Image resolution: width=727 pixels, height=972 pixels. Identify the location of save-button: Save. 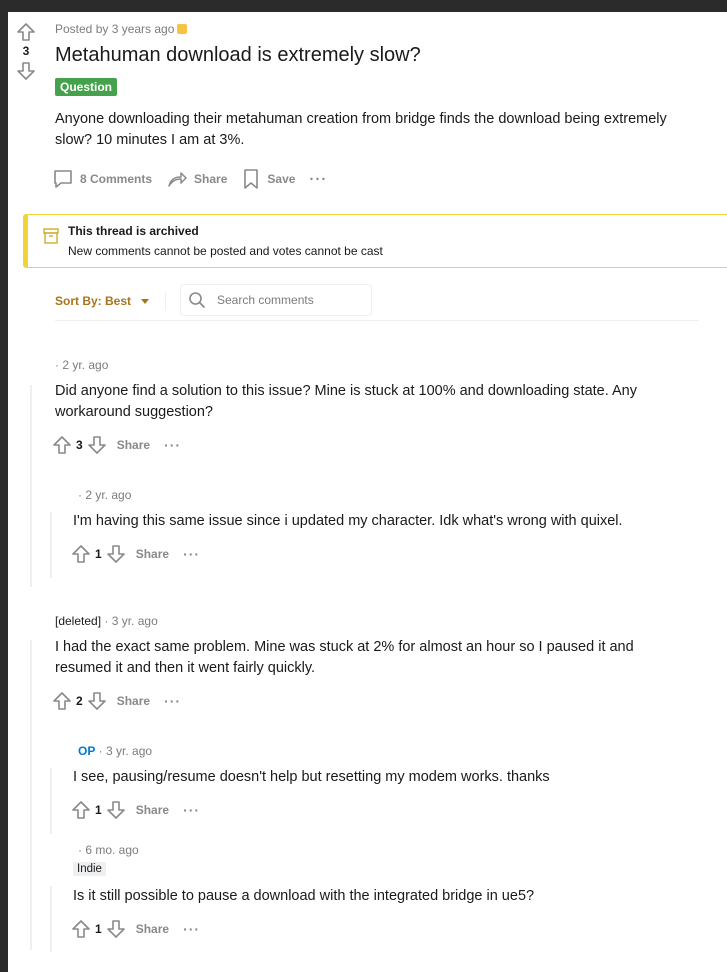
(268, 179).